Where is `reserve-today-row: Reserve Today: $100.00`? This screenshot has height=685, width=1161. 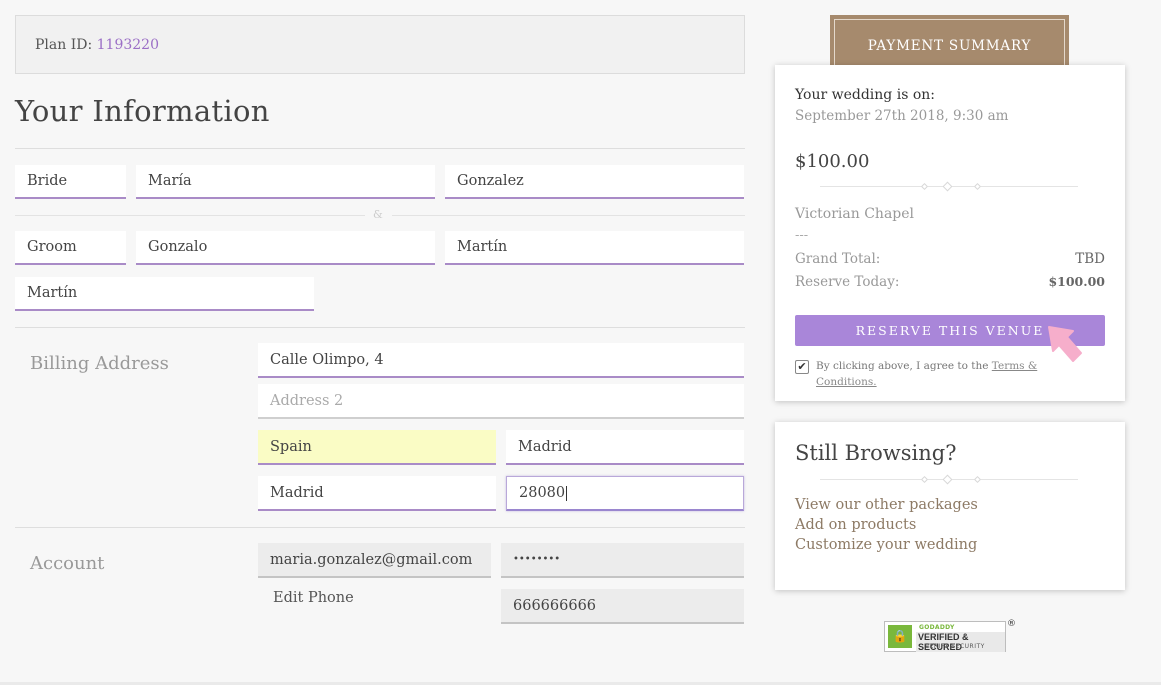
reserve-today-row: Reserve Today: $100.00 is located at coordinates (950, 282).